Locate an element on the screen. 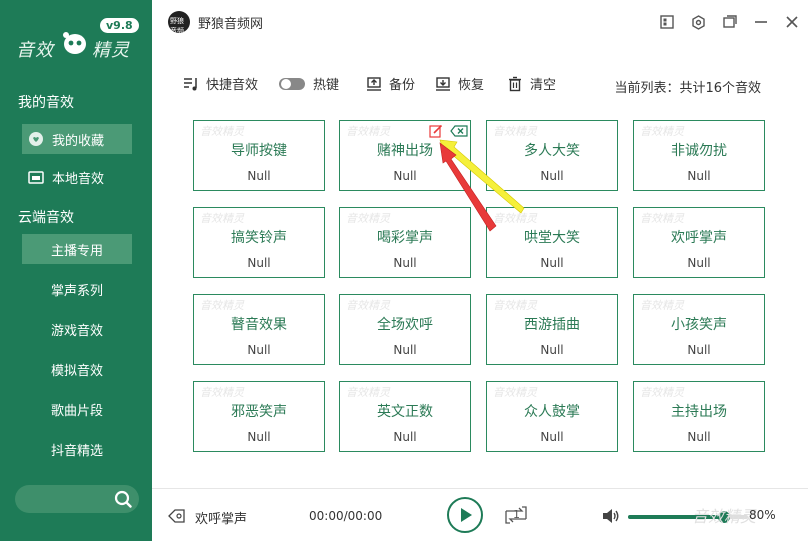 This screenshot has width=808, height=541. loop-button: 1 is located at coordinates (516, 515).